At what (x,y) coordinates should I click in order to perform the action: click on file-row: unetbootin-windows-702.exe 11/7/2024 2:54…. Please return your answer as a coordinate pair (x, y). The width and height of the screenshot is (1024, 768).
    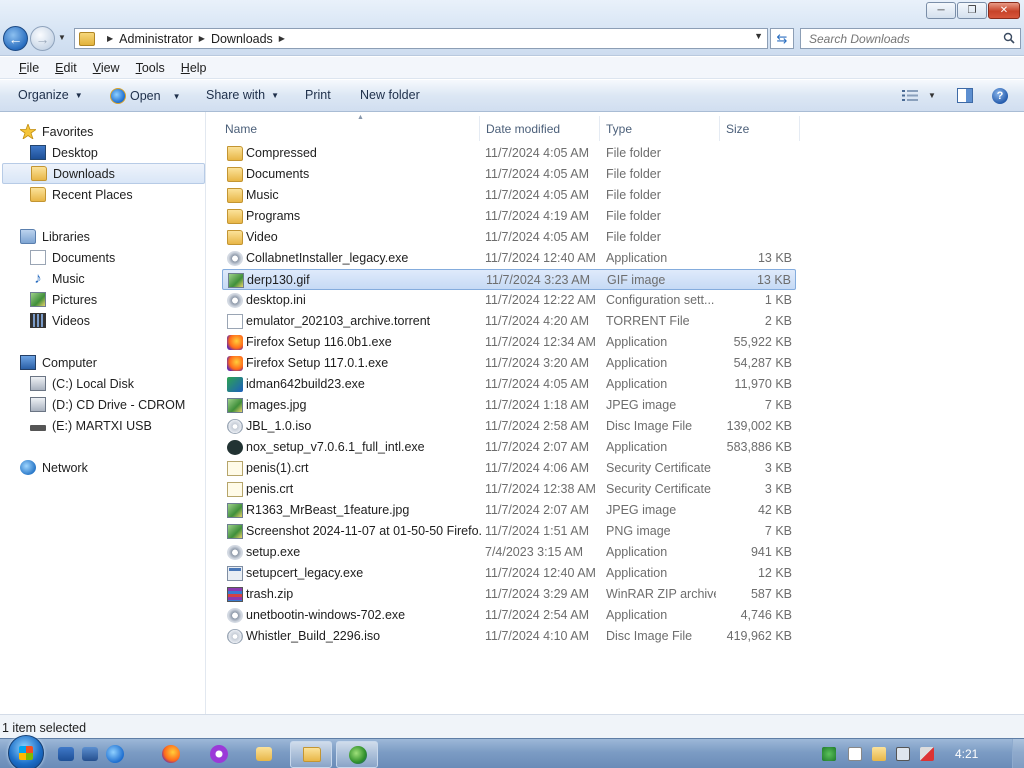
    Looking at the image, I should click on (509, 615).